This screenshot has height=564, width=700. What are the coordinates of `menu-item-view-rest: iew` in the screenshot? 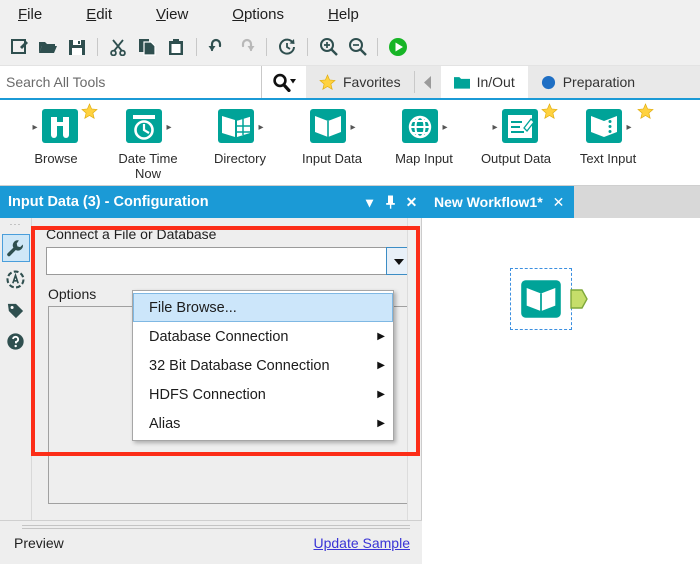 It's located at (177, 14).